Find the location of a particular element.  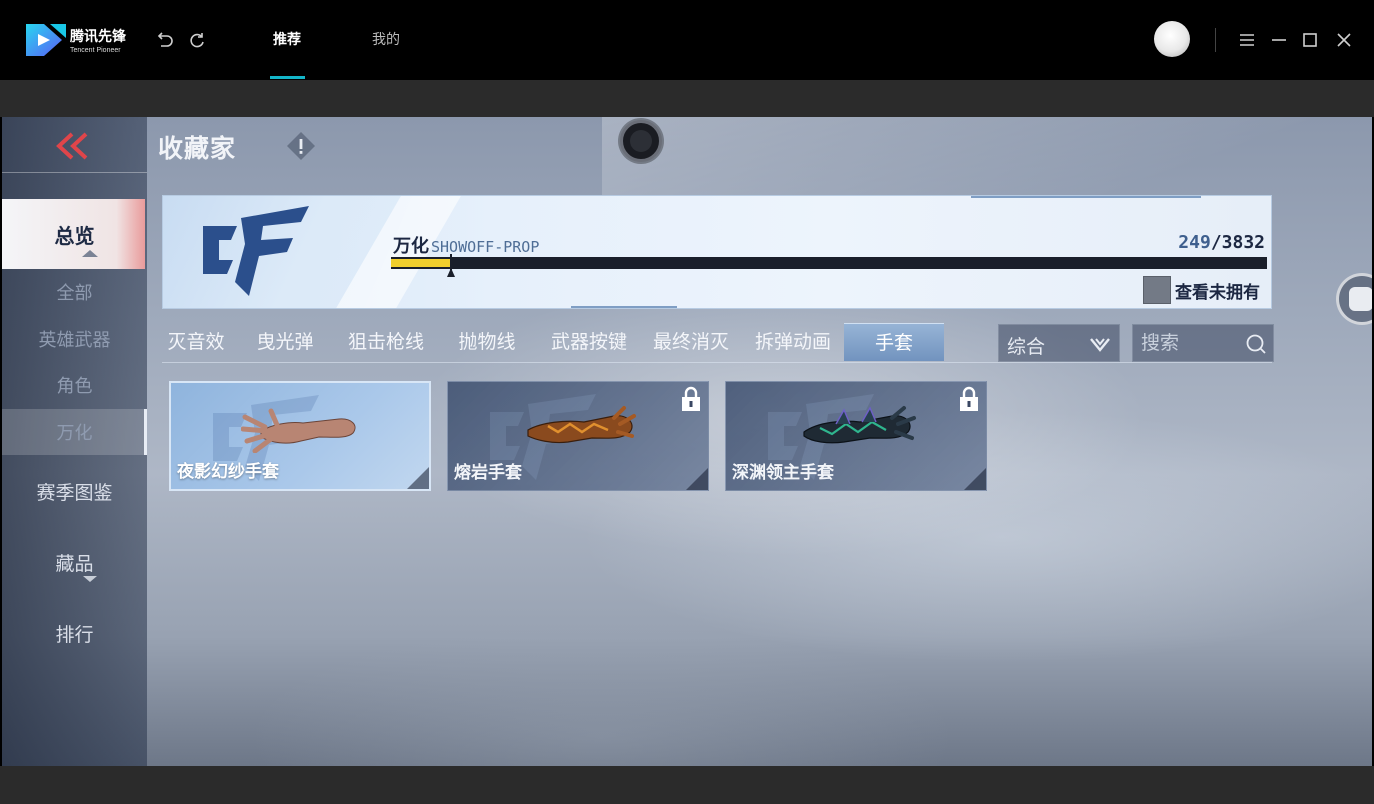

top-strip is located at coordinates (687, 98).